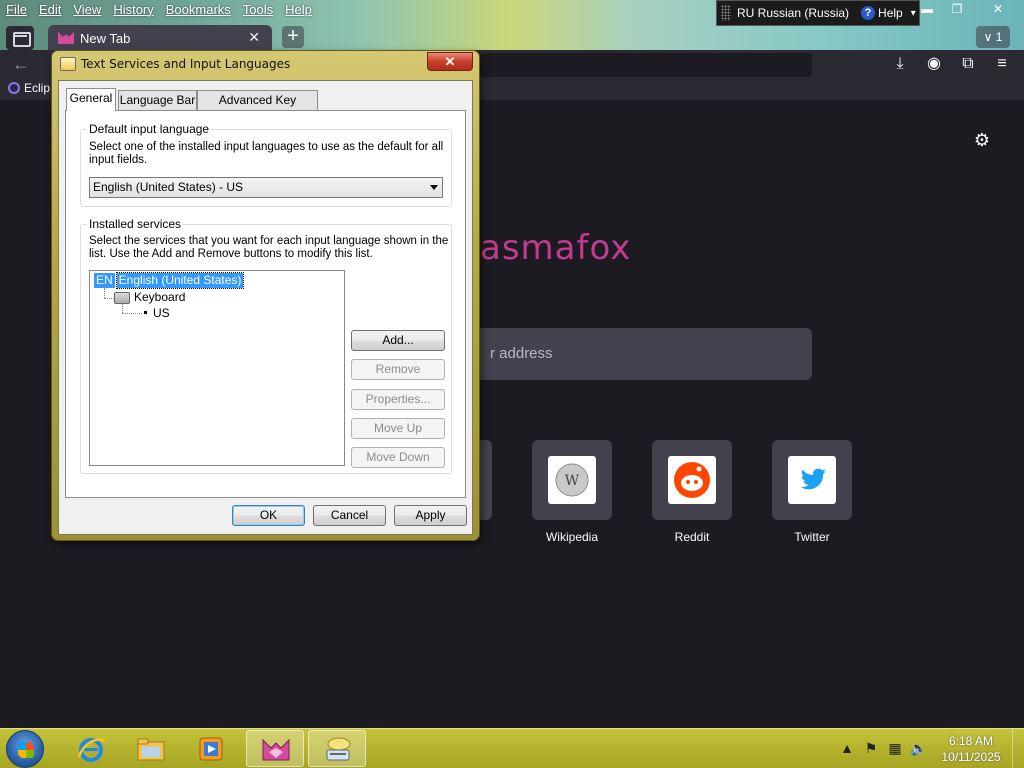 The height and width of the screenshot is (768, 1024). Describe the element at coordinates (868, 13) in the screenshot. I see `help-icon: ?` at that location.